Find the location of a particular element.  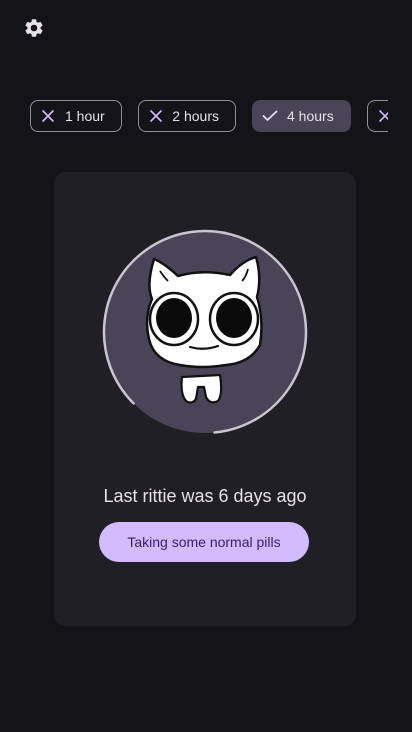

chip-more is located at coordinates (377, 116).